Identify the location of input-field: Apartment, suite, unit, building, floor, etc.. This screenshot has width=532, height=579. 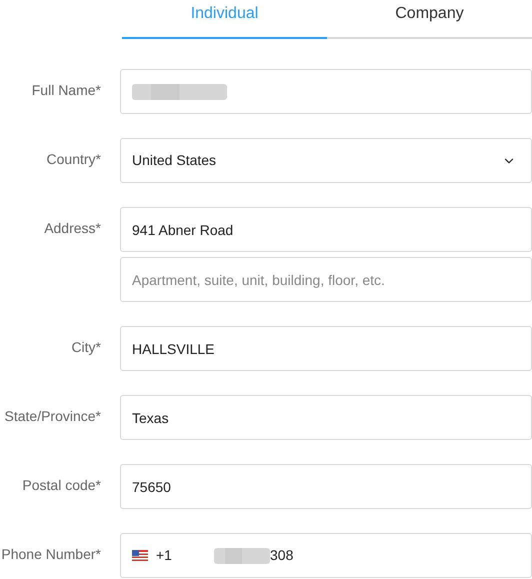
(326, 279).